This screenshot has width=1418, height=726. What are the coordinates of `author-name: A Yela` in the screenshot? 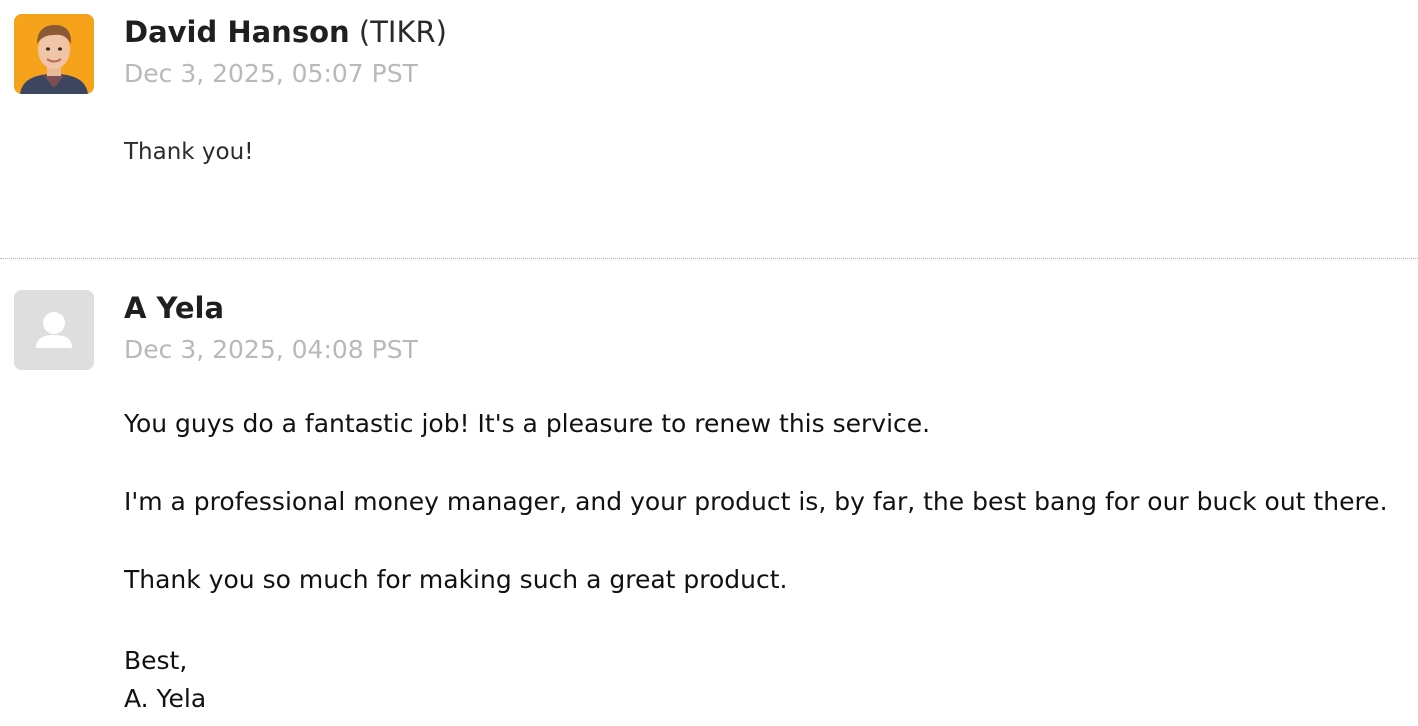 It's located at (174, 308).